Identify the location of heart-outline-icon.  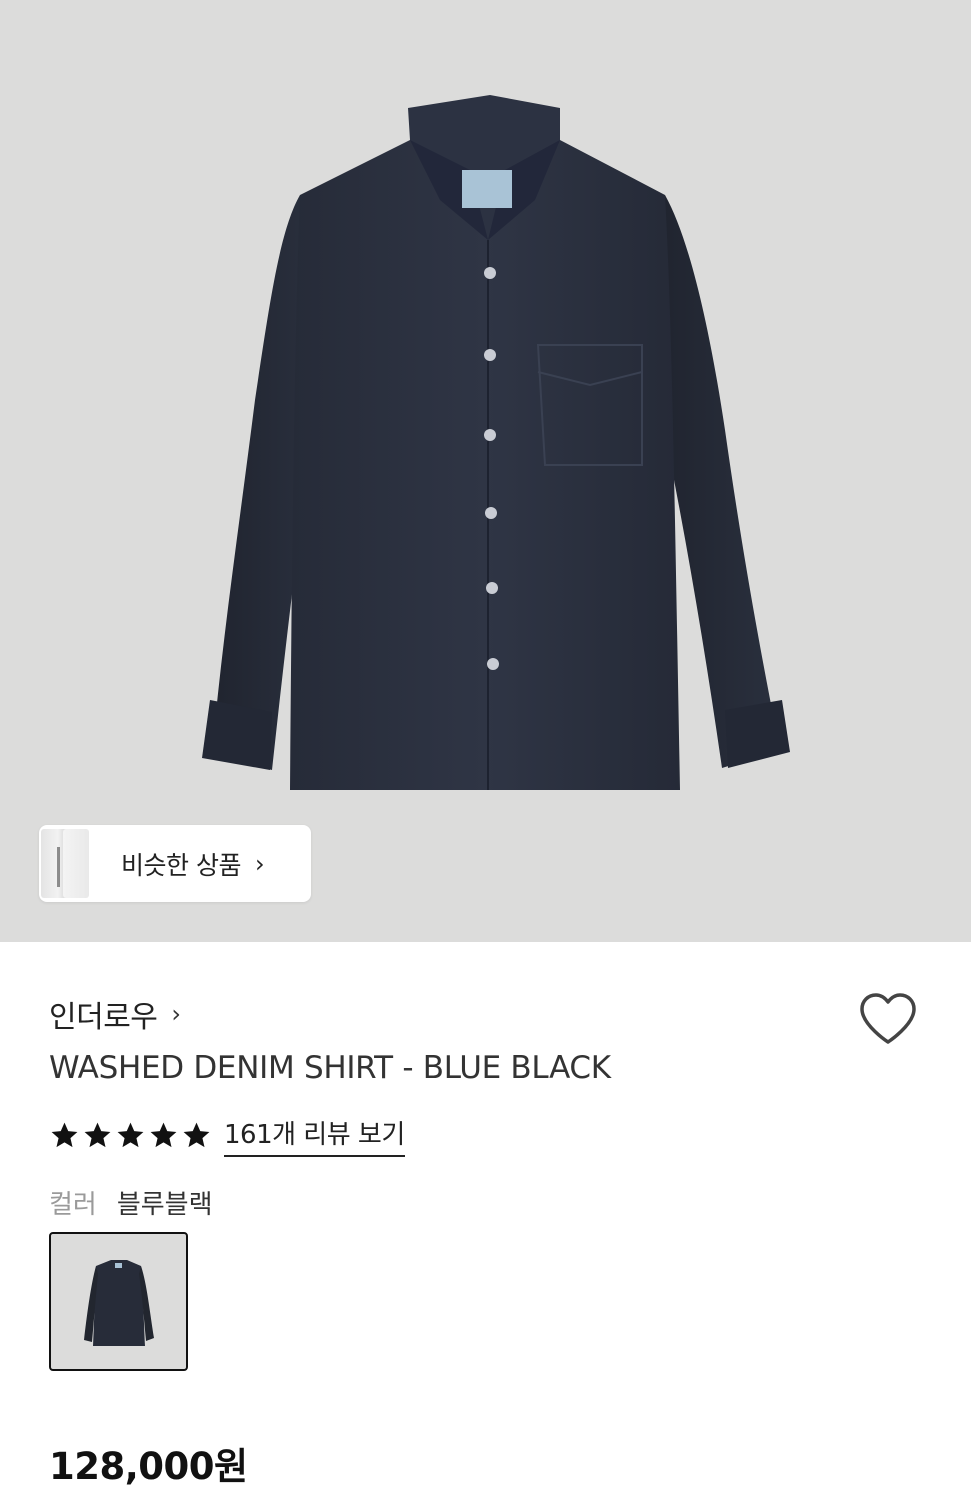
(888, 1019).